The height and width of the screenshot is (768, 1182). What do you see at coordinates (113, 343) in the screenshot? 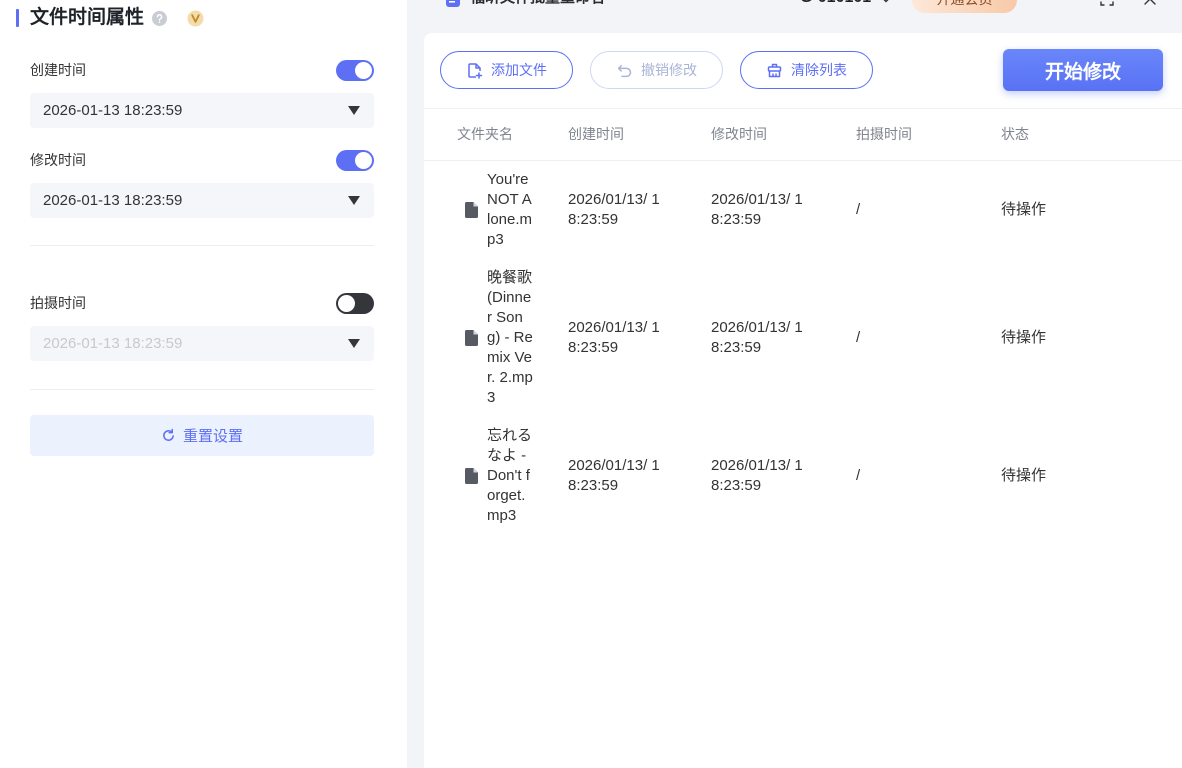
I see `shooting-time-value: 2026-01-13 18:23:59` at bounding box center [113, 343].